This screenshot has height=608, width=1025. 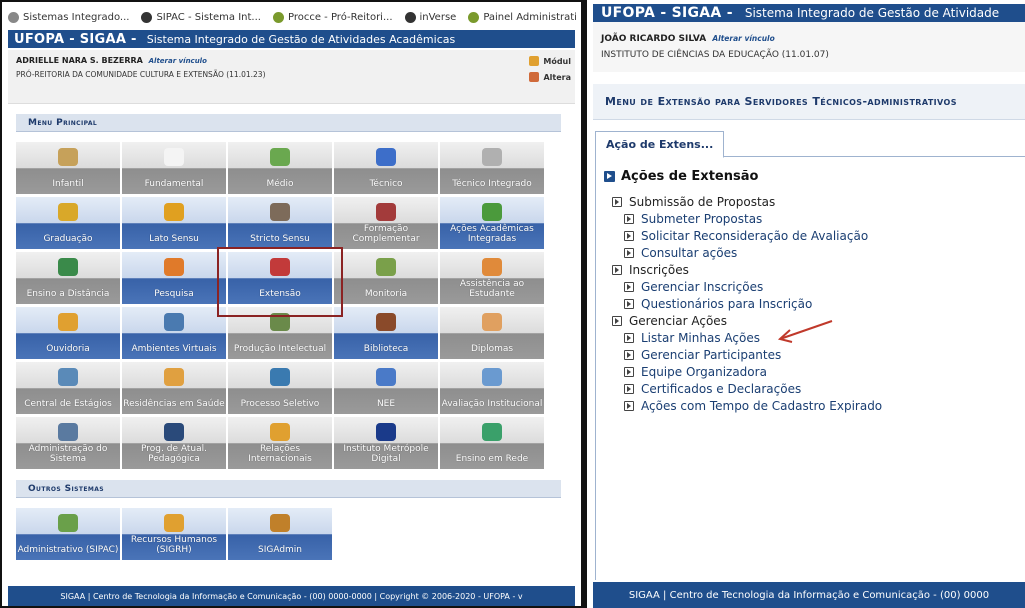 What do you see at coordinates (280, 168) in the screenshot?
I see `module-tile: Médio` at bounding box center [280, 168].